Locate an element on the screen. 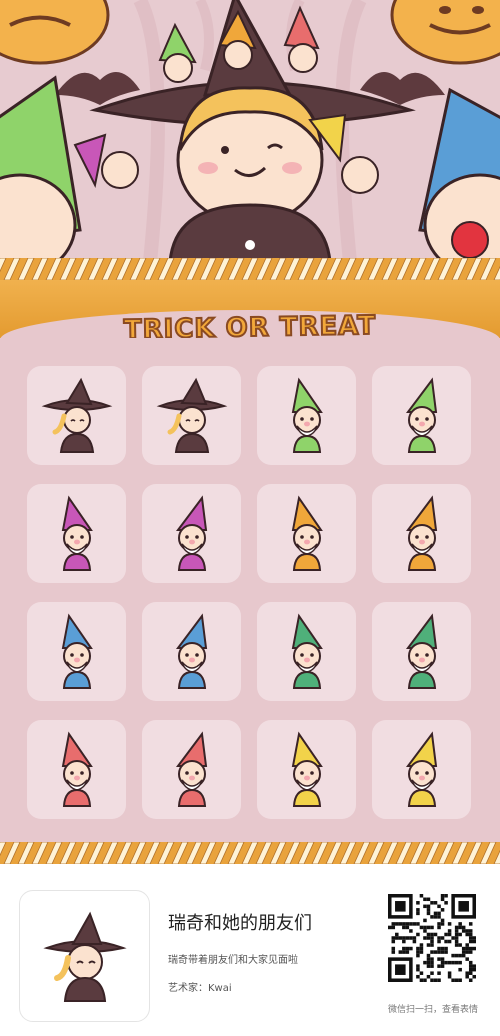  pack-title: 瑞奇和她的朋友们 is located at coordinates (240, 923).